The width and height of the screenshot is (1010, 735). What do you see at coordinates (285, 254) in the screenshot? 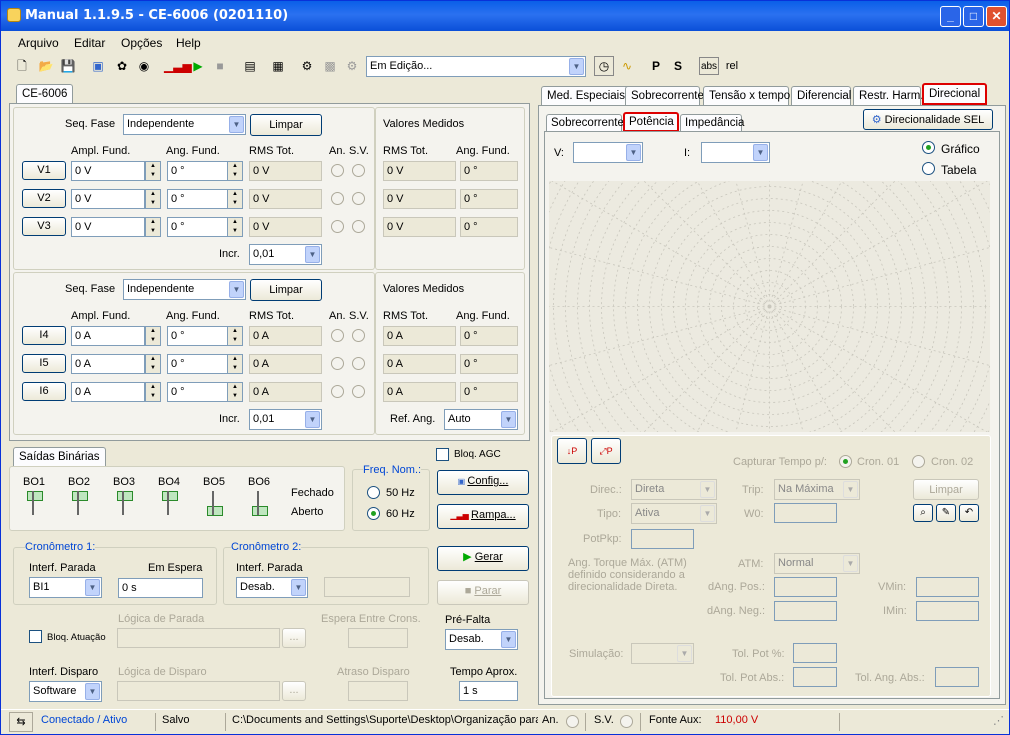
I see `voltage-incr-select: 0,01 ▼` at bounding box center [285, 254].